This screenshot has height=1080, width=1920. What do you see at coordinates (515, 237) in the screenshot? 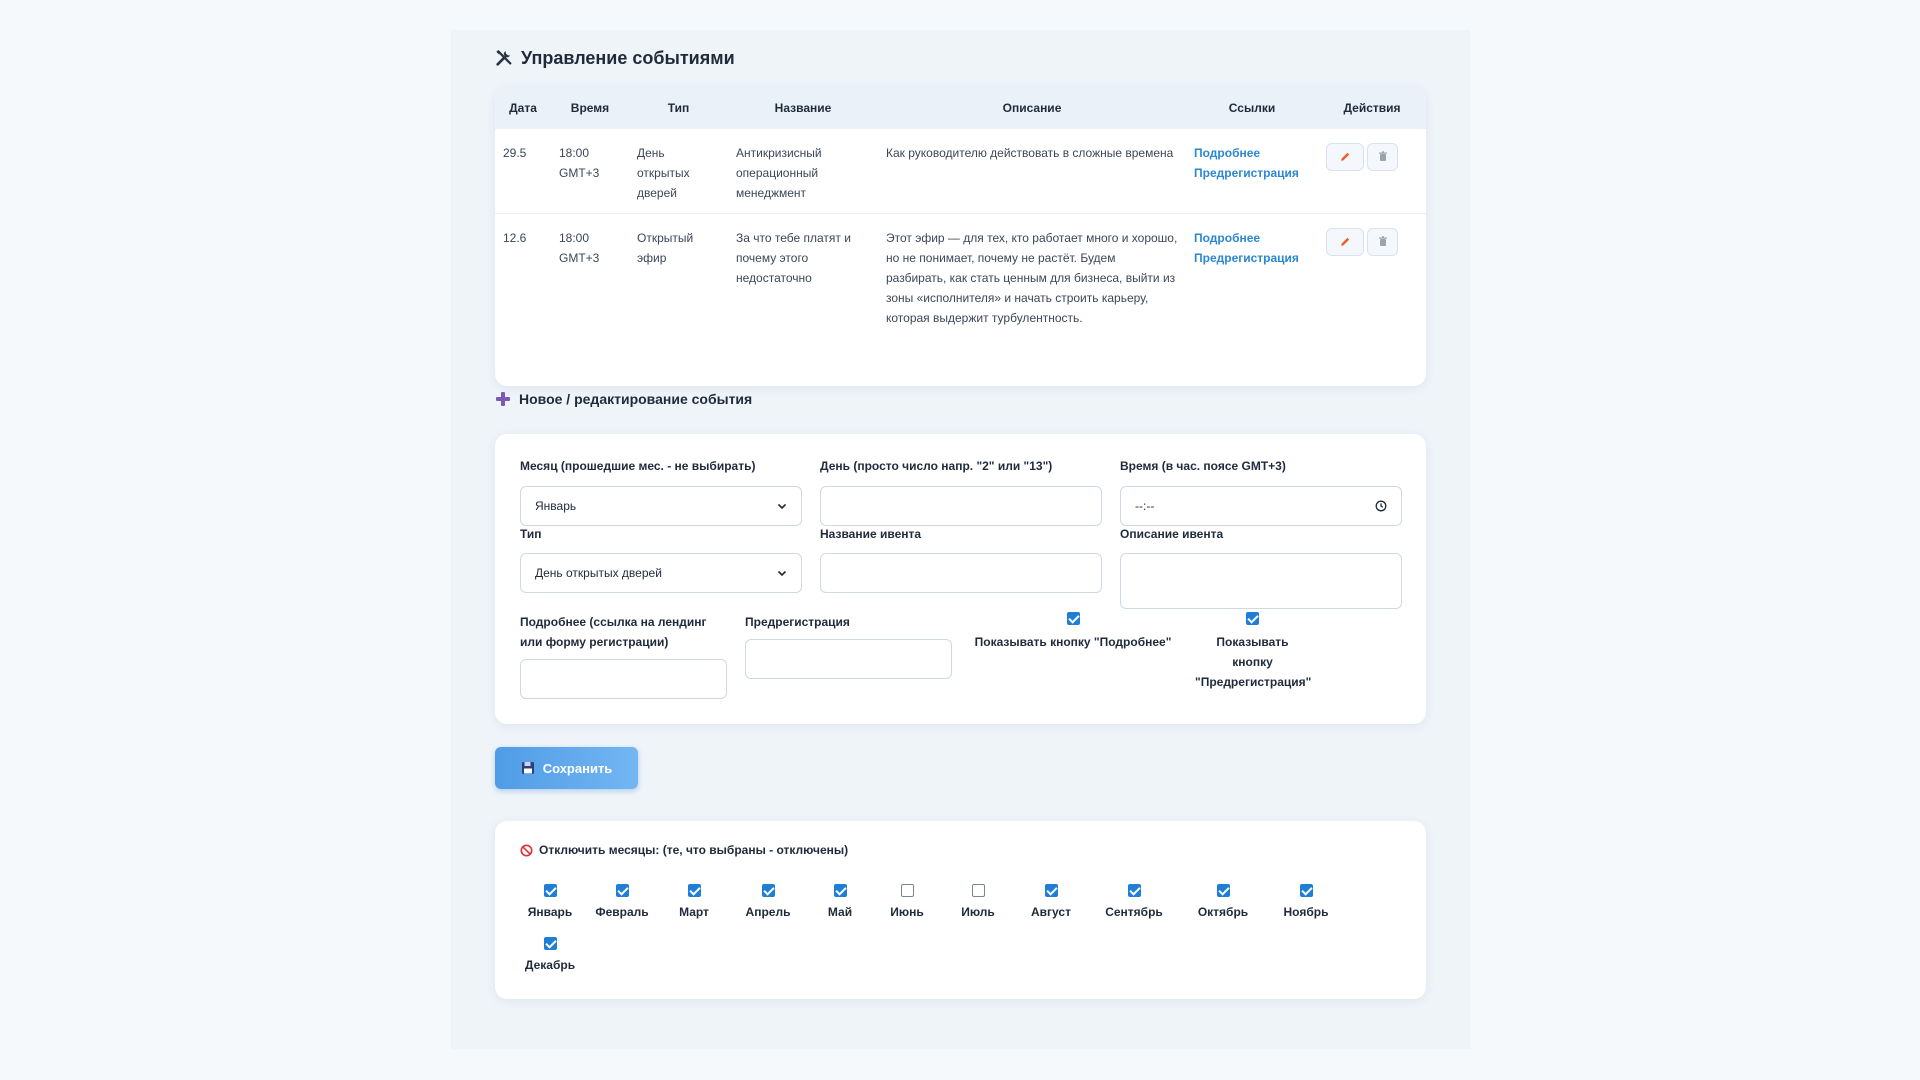
I see `cell-date: 12.6` at bounding box center [515, 237].